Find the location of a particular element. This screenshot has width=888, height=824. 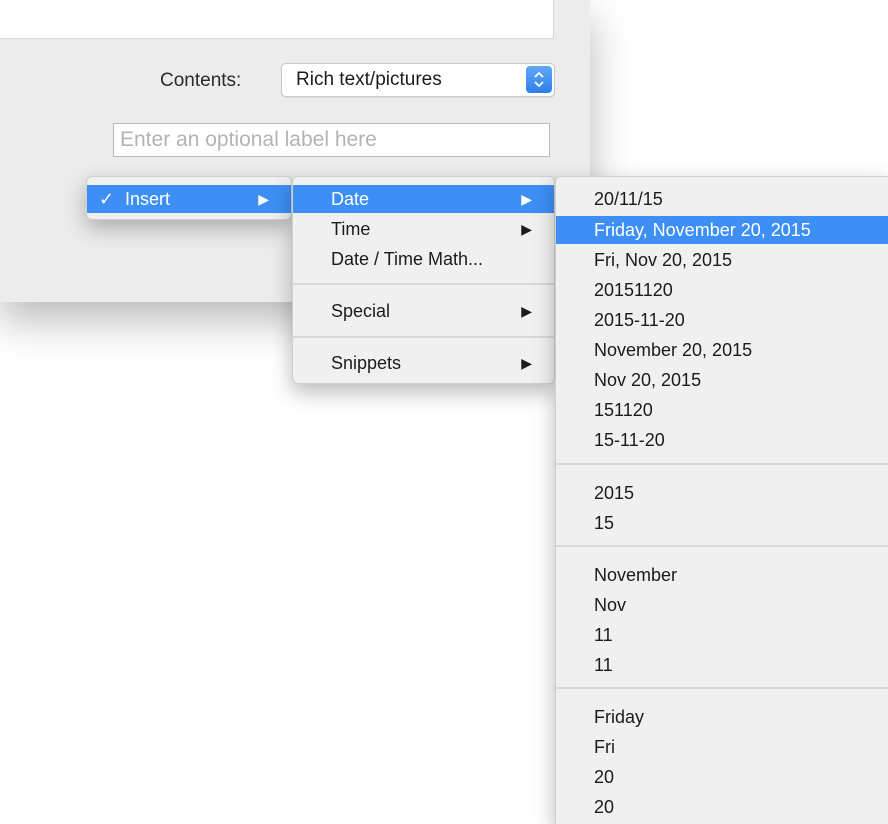

date-format-item: Fri is located at coordinates (722, 747).